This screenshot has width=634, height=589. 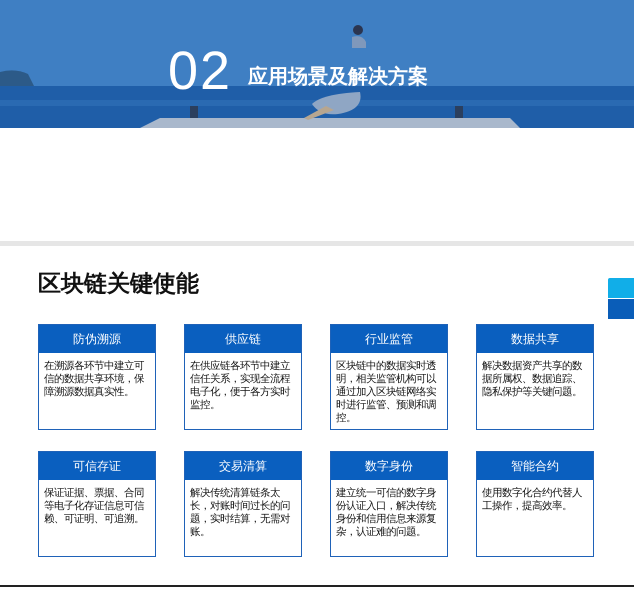 What do you see at coordinates (338, 76) in the screenshot?
I see `section-title: 应用场景及解决方案` at bounding box center [338, 76].